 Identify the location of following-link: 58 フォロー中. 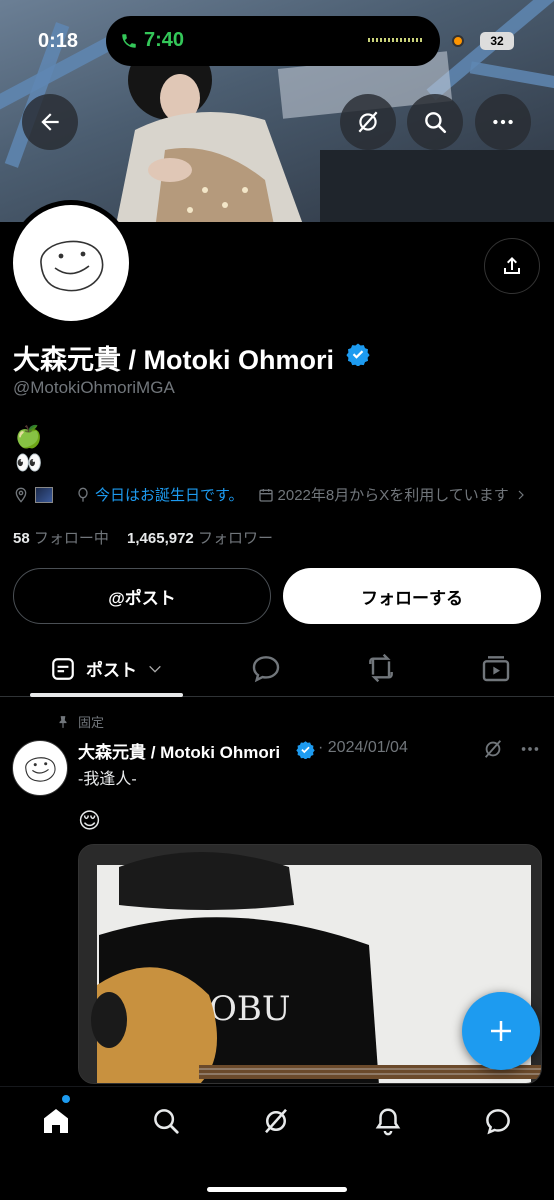
(61, 538).